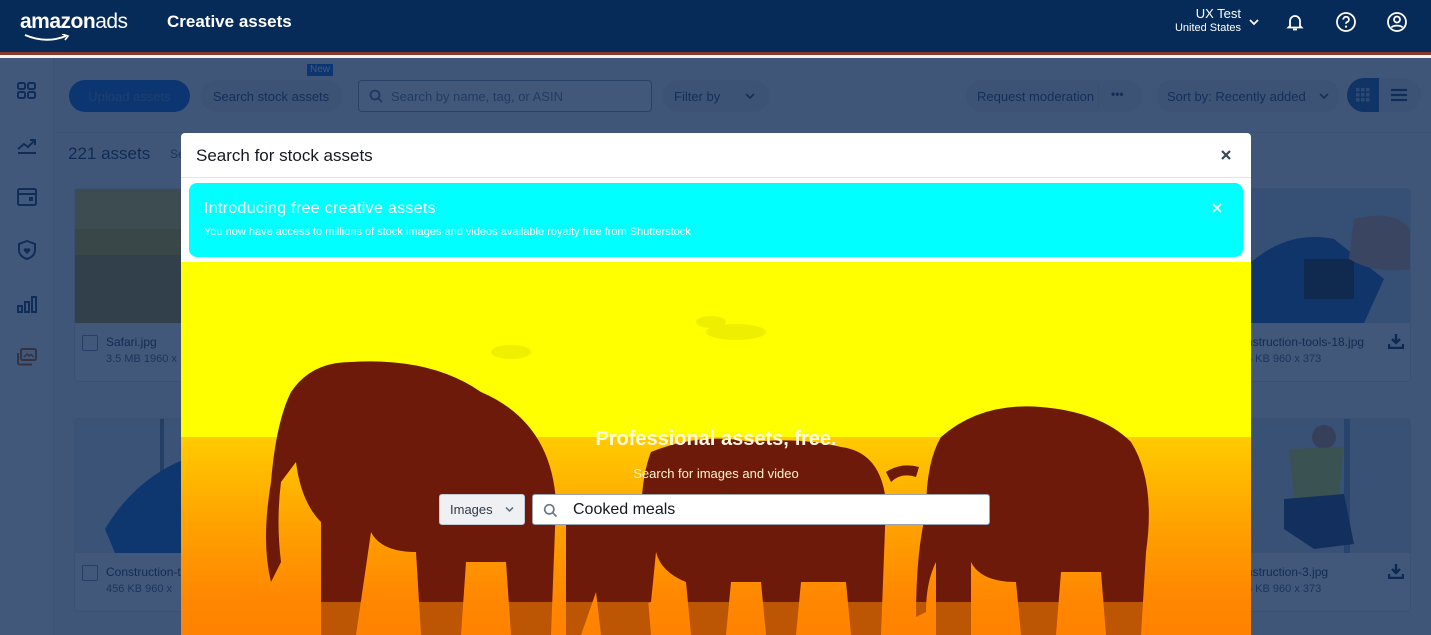  I want to click on media-type-select: Images, so click(482, 509).